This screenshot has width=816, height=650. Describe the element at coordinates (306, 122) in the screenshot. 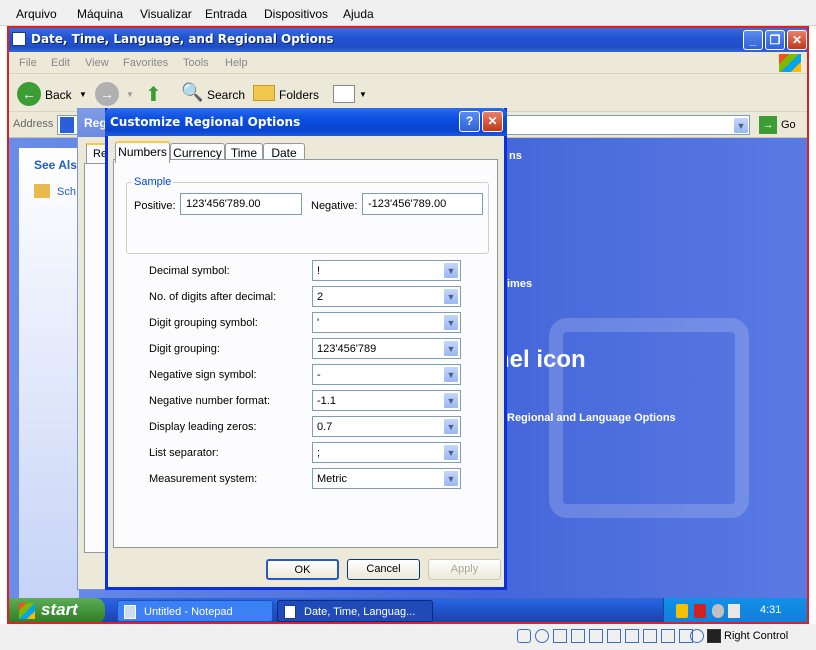

I see `dialog-titlebar: Customize Regional Options ? ✕` at that location.